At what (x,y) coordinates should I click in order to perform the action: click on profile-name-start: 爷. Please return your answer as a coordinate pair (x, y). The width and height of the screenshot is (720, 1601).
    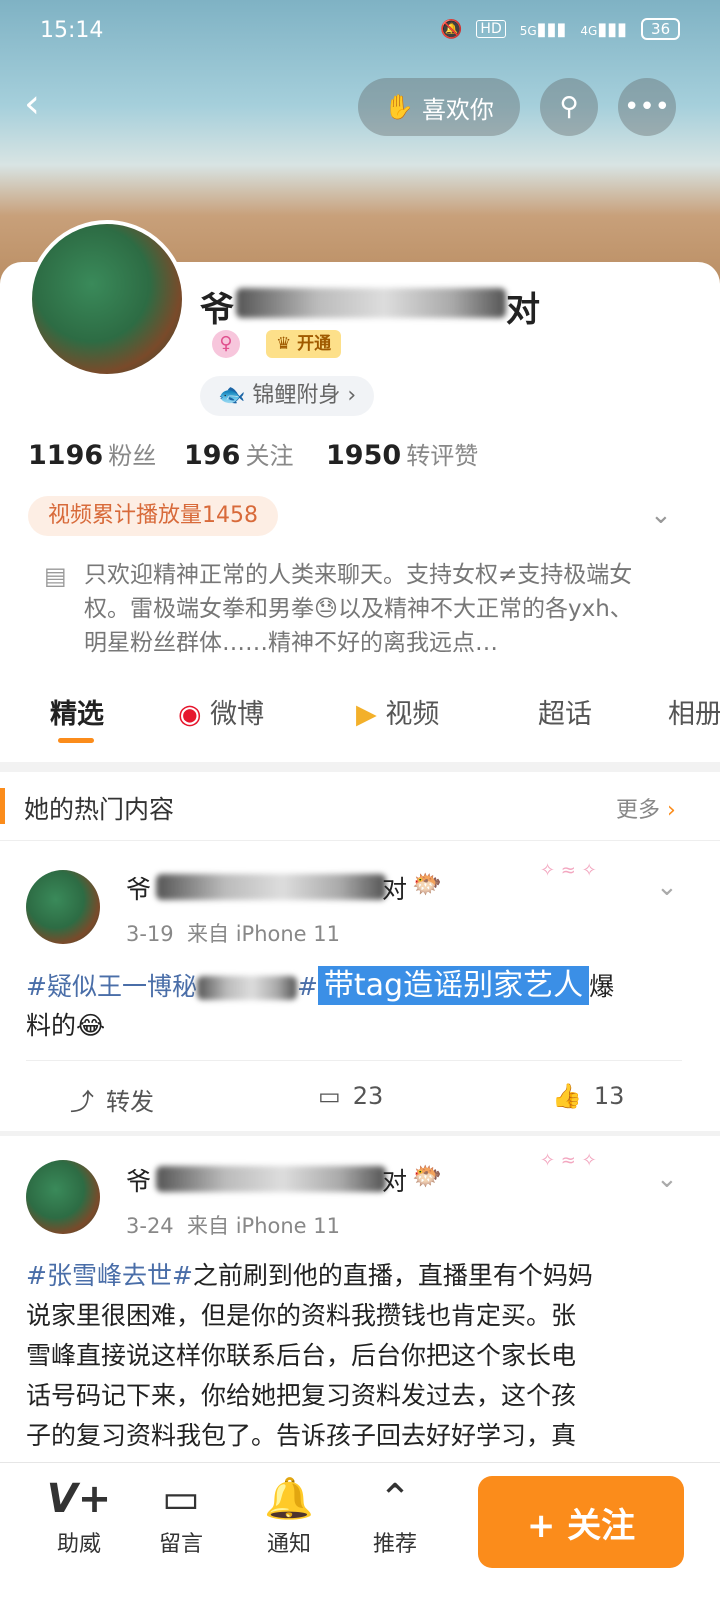
    Looking at the image, I should click on (217, 310).